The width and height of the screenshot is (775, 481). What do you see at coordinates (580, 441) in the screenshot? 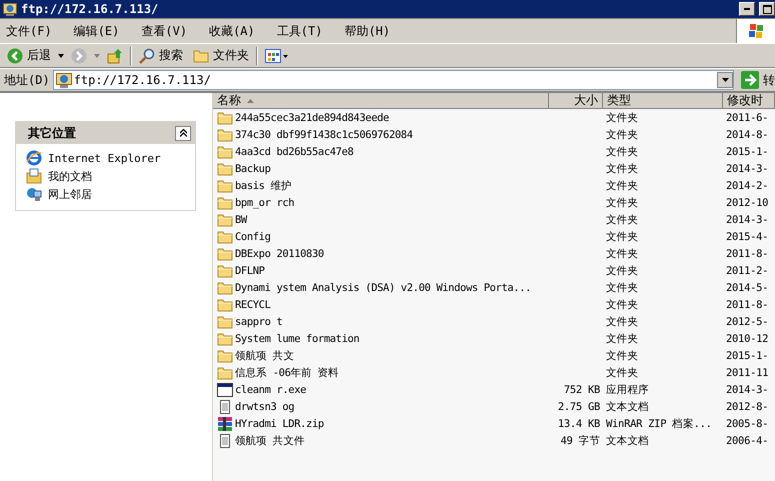
I see `file-size: 49 字节` at bounding box center [580, 441].